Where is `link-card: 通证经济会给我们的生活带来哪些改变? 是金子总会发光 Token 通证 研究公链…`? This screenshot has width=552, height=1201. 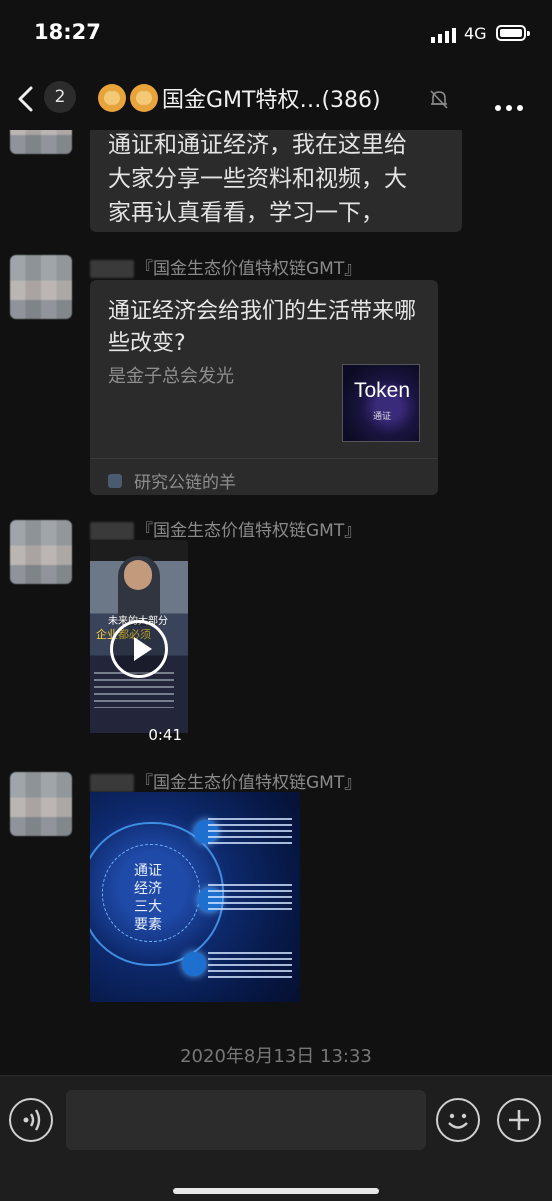 link-card: 通证经济会给我们的生活带来哪些改变? 是金子总会发光 Token 通证 研究公链… is located at coordinates (264, 387).